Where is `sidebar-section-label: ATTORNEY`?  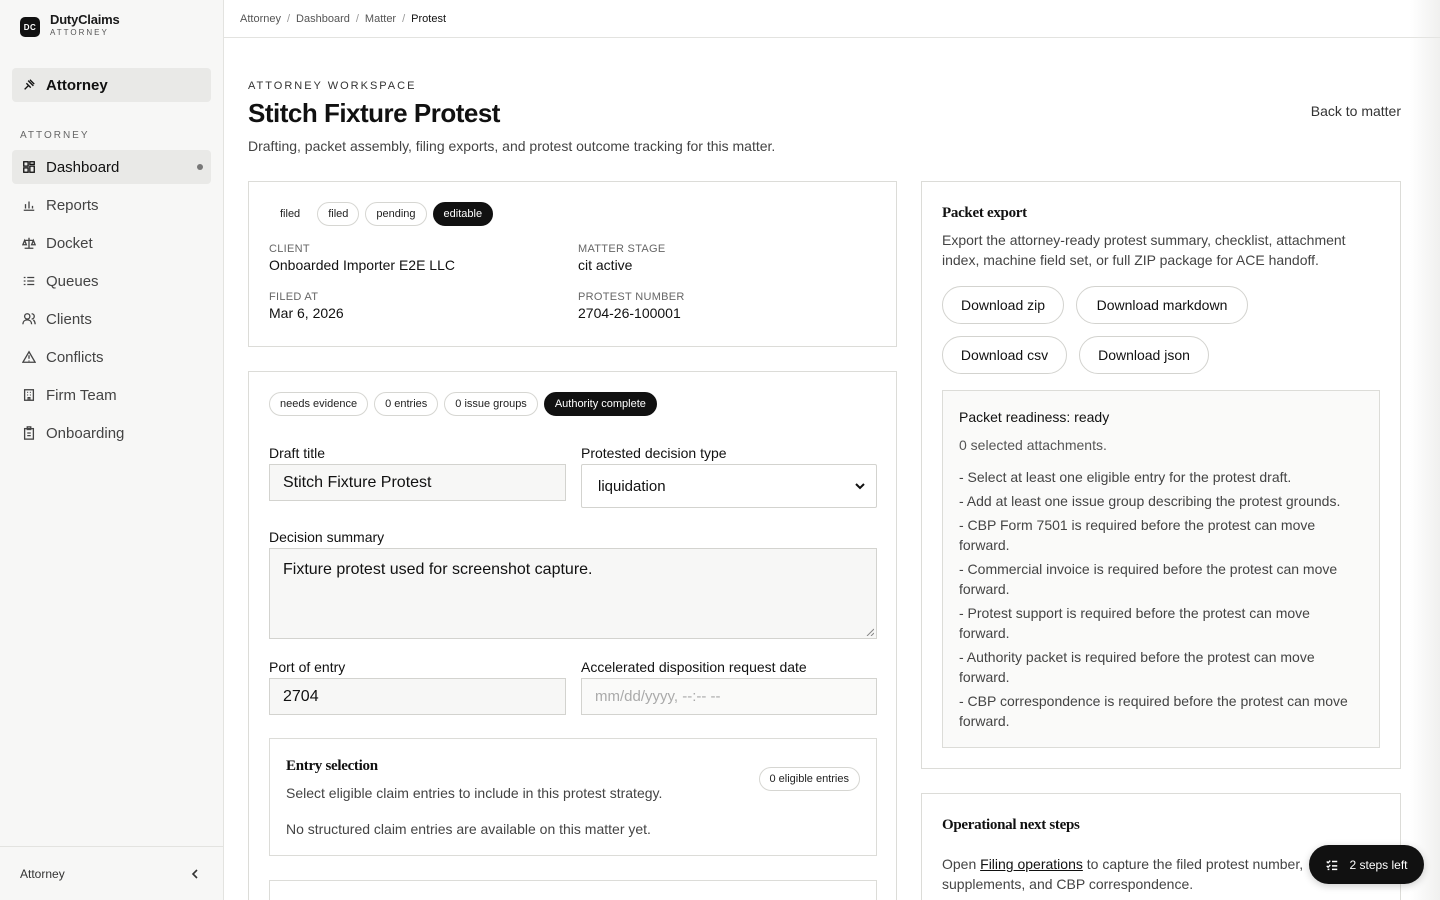
sidebar-section-label: ATTORNEY is located at coordinates (55, 135).